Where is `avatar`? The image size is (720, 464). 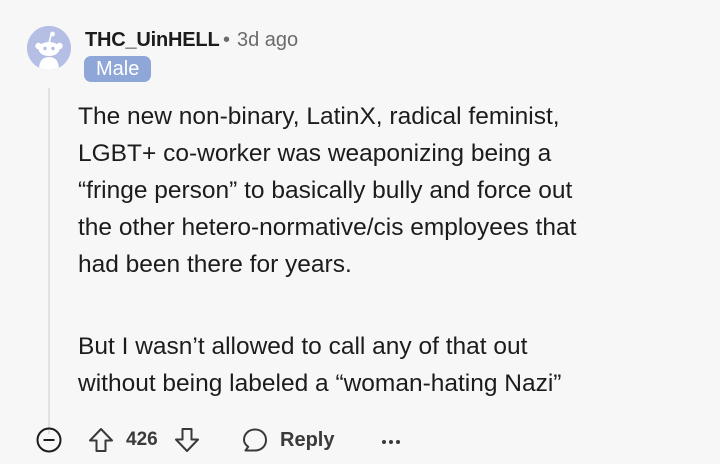
avatar is located at coordinates (49, 48).